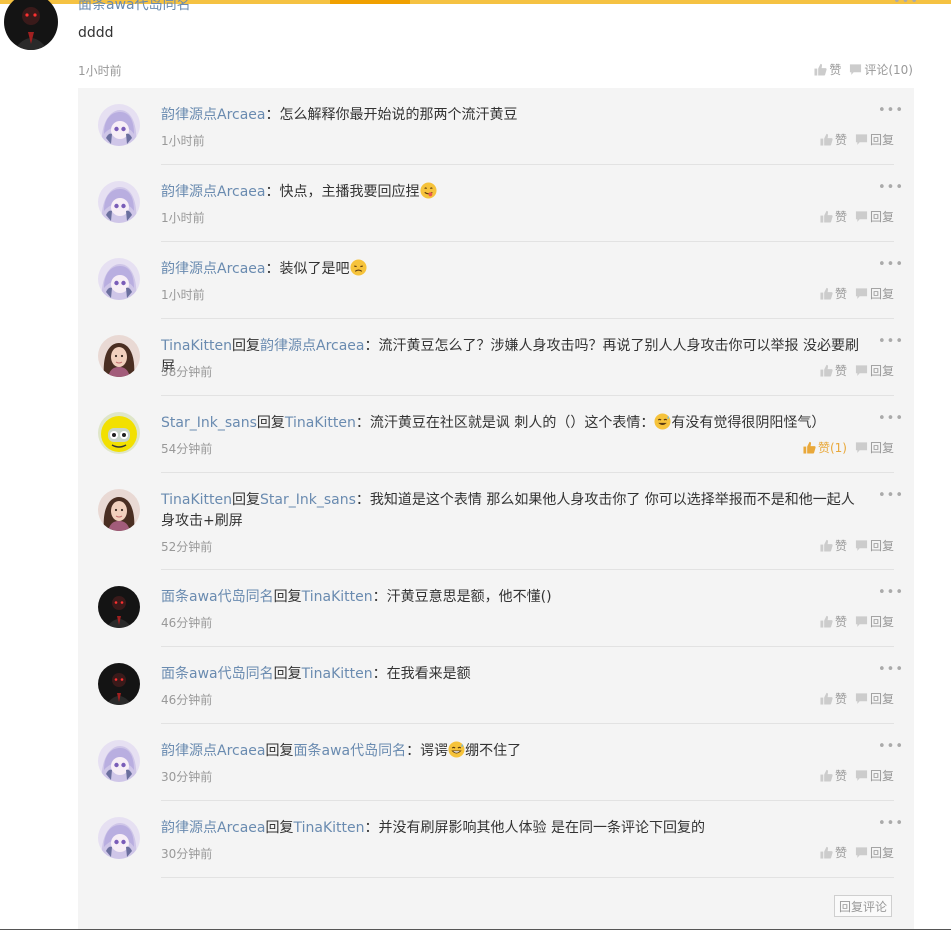  I want to click on sweat-smile-emoji, so click(662, 425).